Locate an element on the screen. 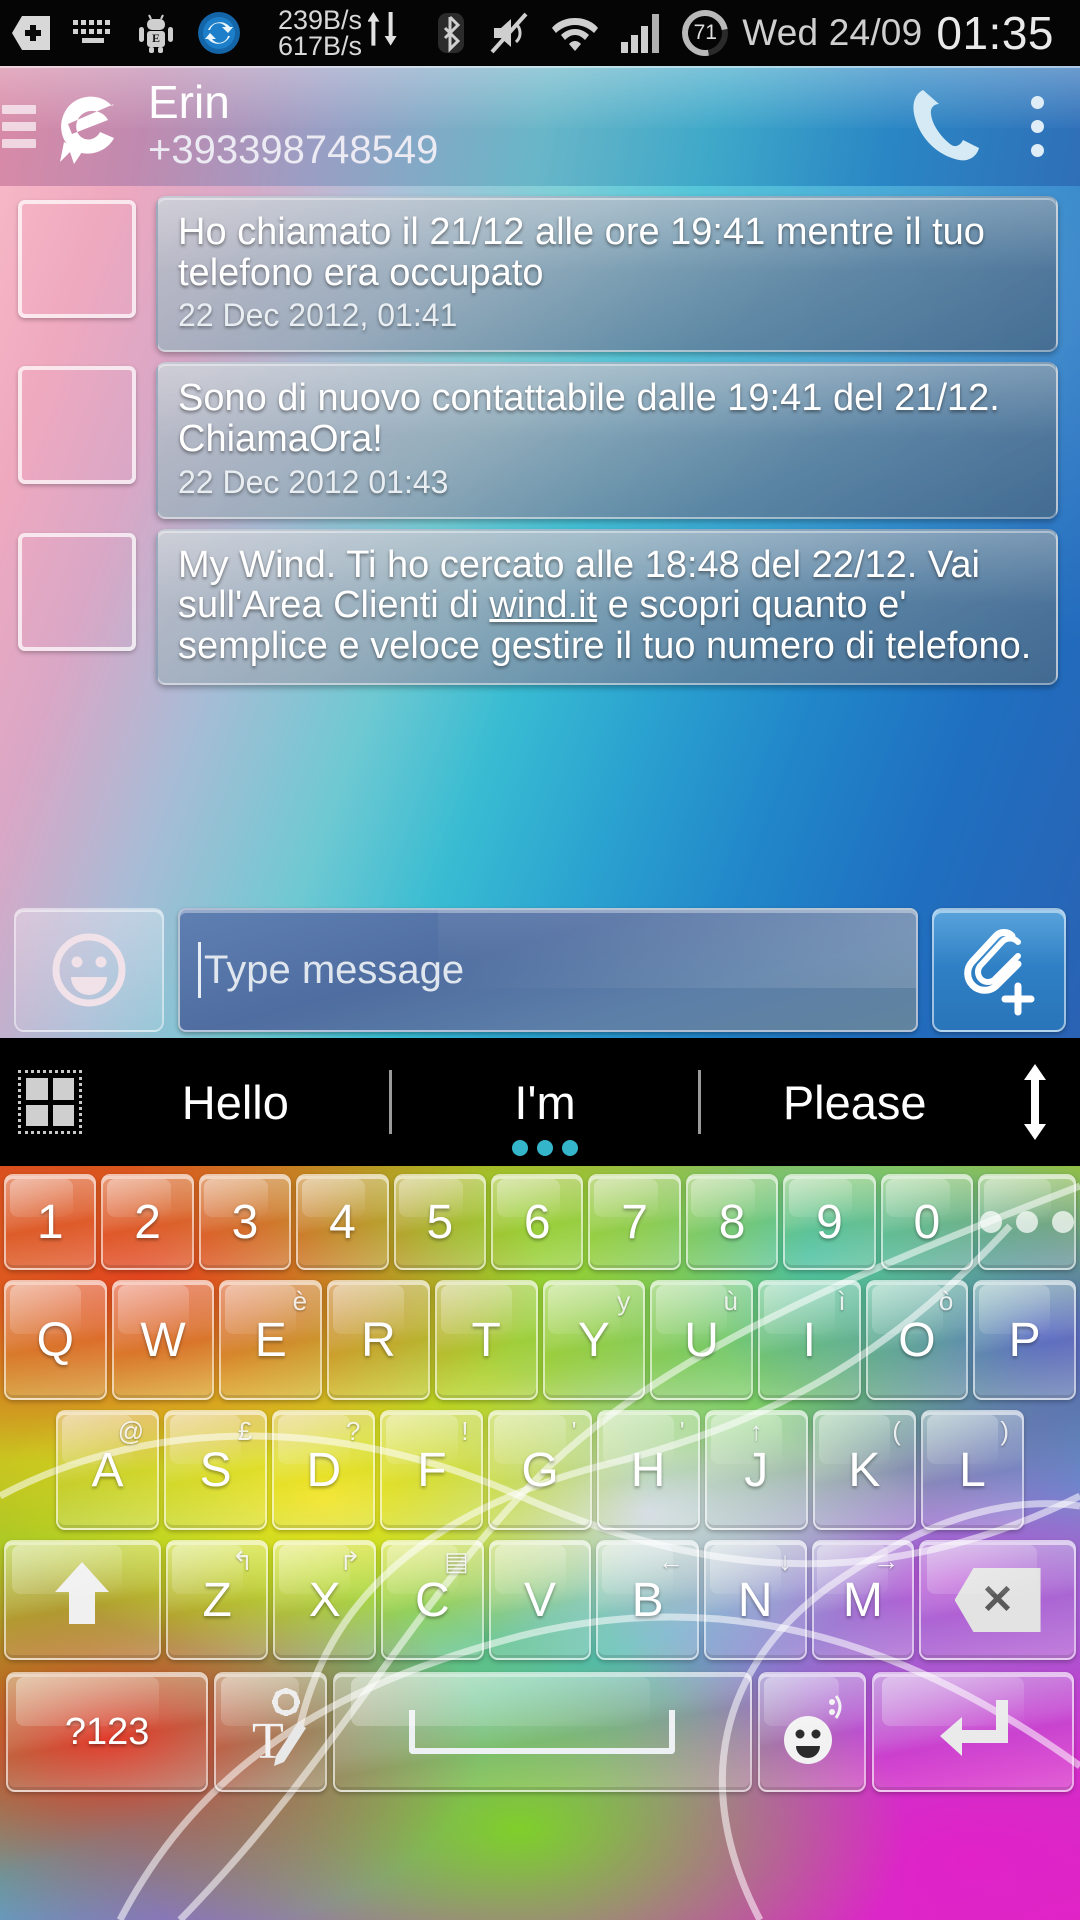  key-i: ìI is located at coordinates (809, 1340).